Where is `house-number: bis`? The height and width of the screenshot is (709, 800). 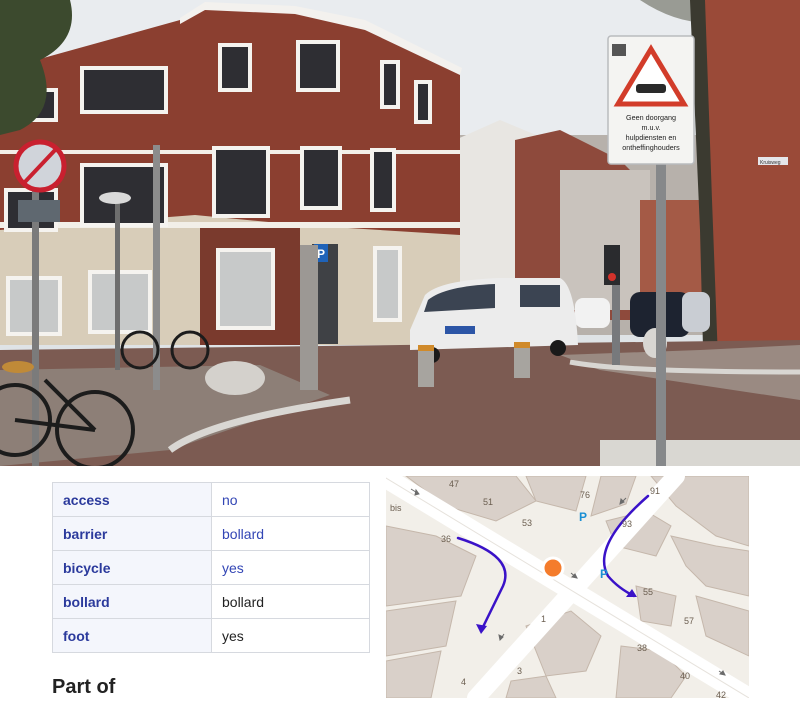 house-number: bis is located at coordinates (396, 508).